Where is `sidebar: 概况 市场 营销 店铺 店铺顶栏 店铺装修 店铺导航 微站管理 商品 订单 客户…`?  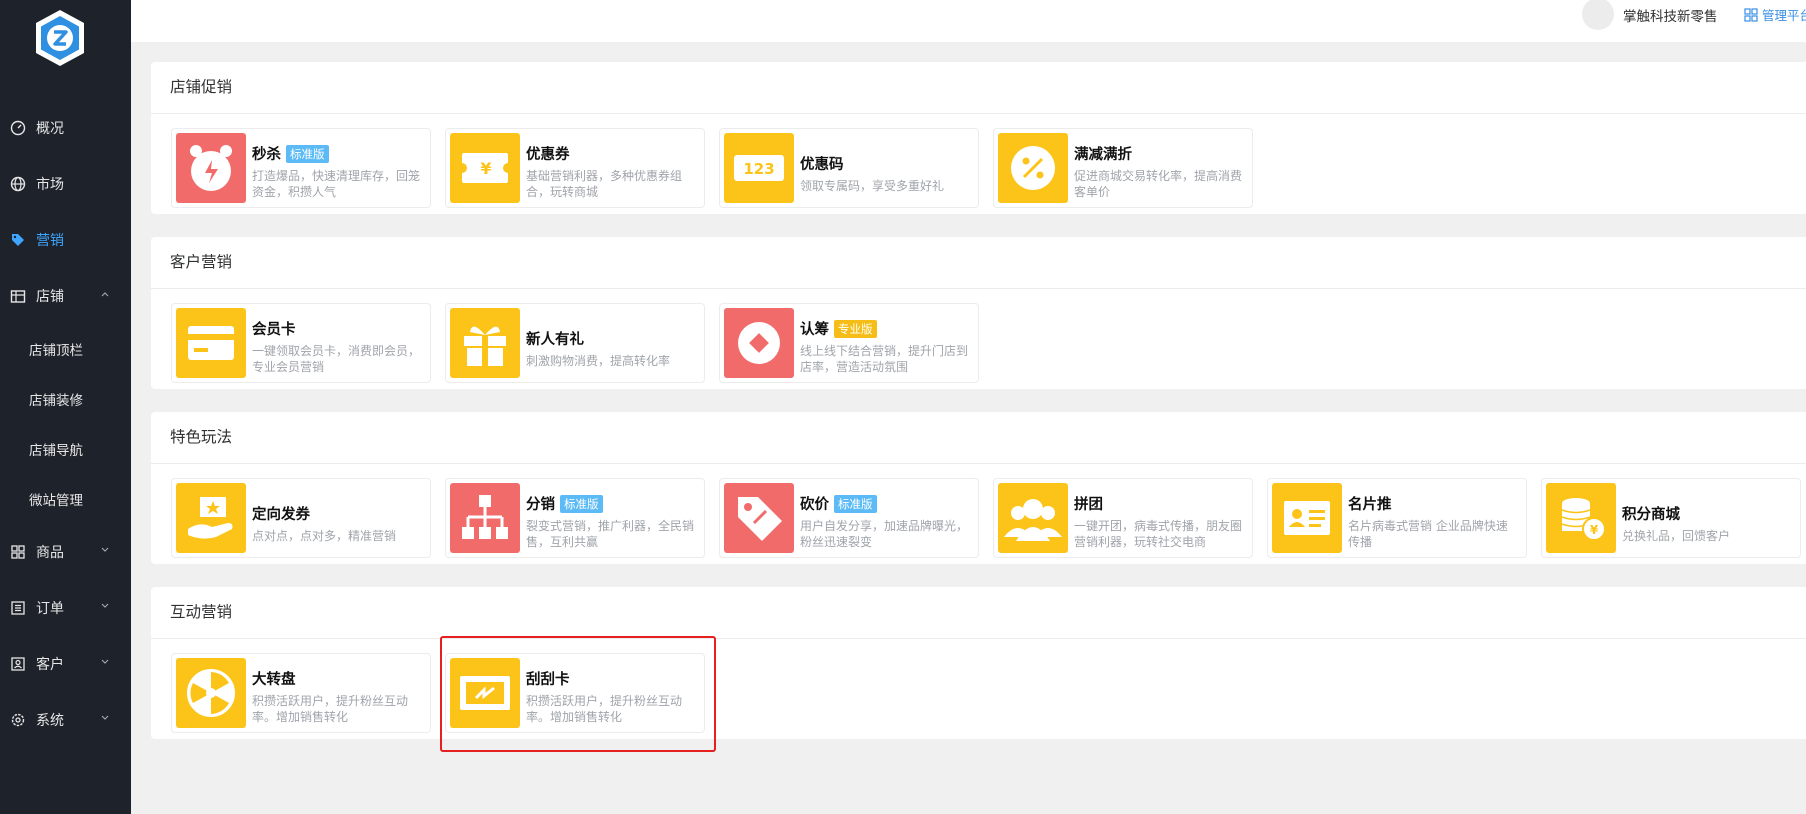
sidebar: 概况 市场 营销 店铺 店铺顶栏 店铺装修 店铺导航 微站管理 商品 订单 客户… is located at coordinates (65, 407).